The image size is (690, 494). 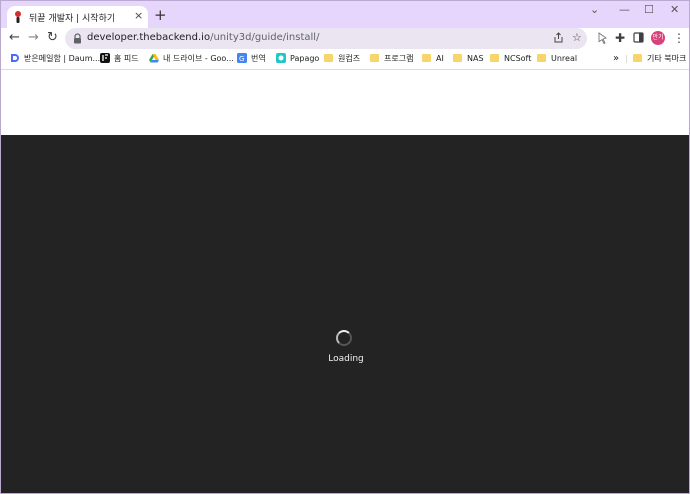 What do you see at coordinates (119, 59) in the screenshot?
I see `bookmark-home-feed: 홈 피드` at bounding box center [119, 59].